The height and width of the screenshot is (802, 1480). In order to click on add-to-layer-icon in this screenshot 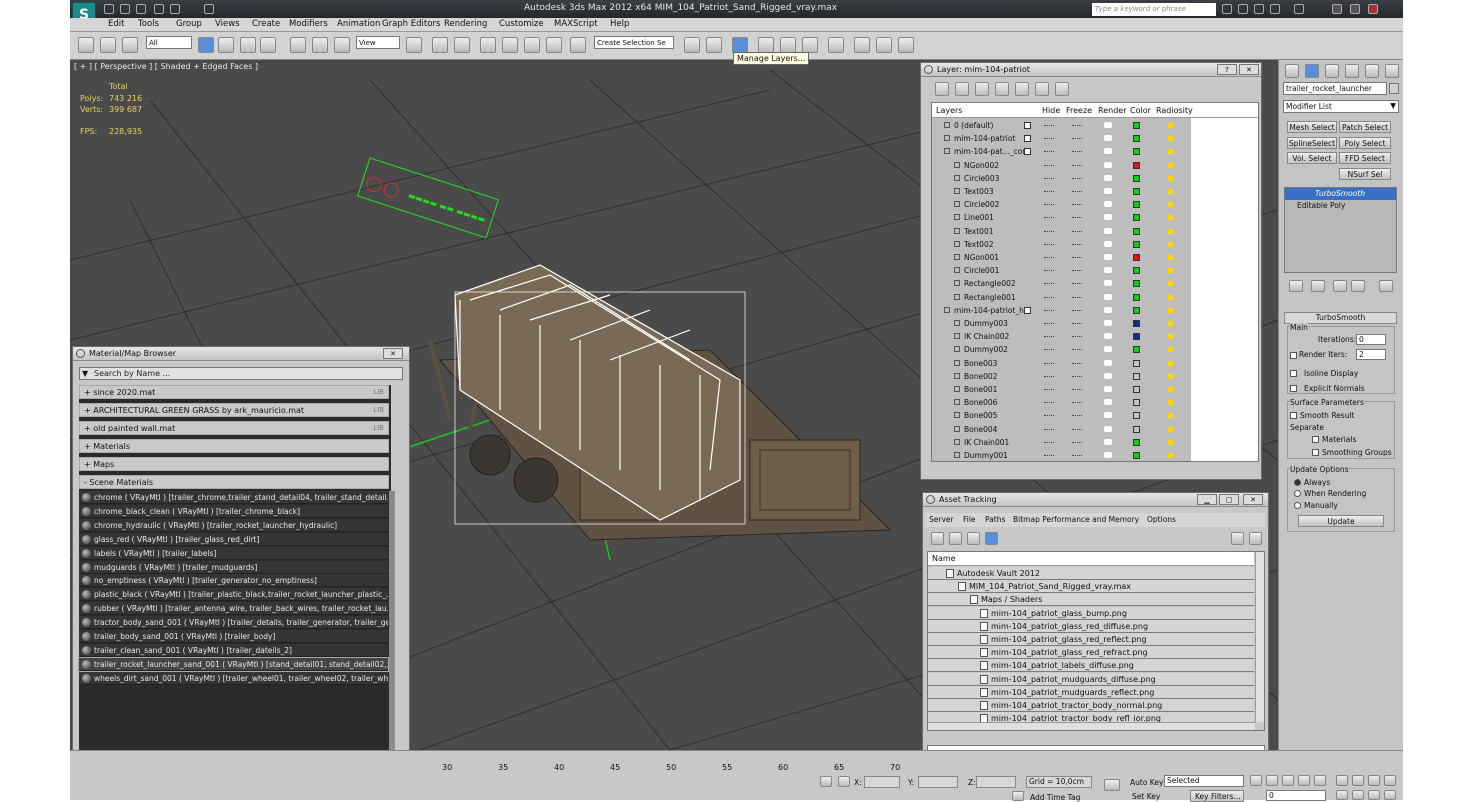, I will do `click(982, 89)`.